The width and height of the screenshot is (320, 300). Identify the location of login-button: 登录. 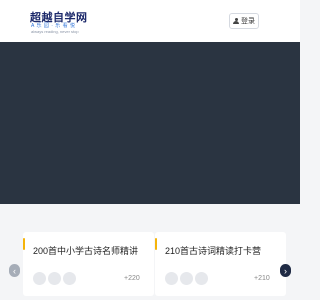
(244, 21).